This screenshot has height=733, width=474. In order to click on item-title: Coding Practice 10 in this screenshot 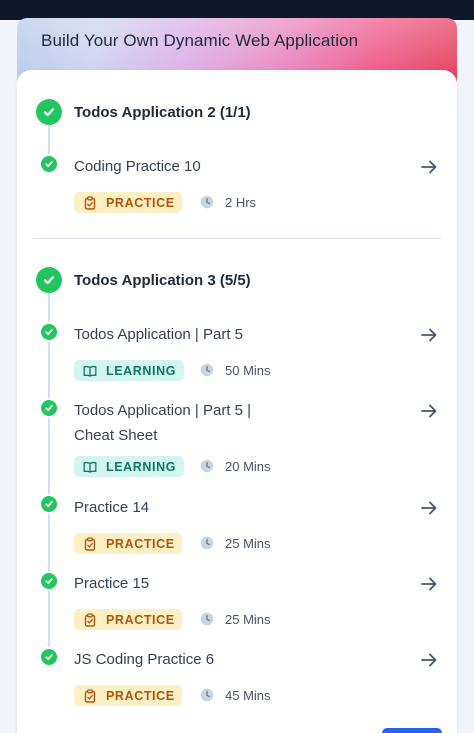, I will do `click(214, 166)`.